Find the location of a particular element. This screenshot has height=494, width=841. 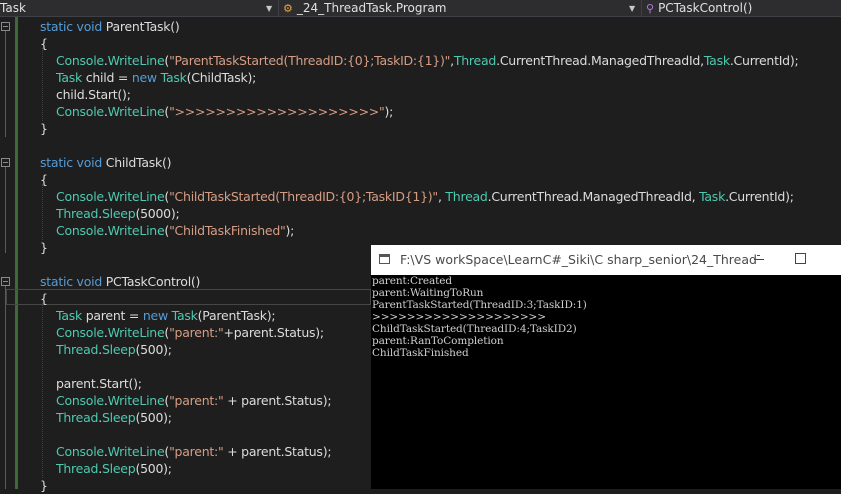

code-line: Console.WriteLine("ChildTaskFinished"); is located at coordinates (175, 230).